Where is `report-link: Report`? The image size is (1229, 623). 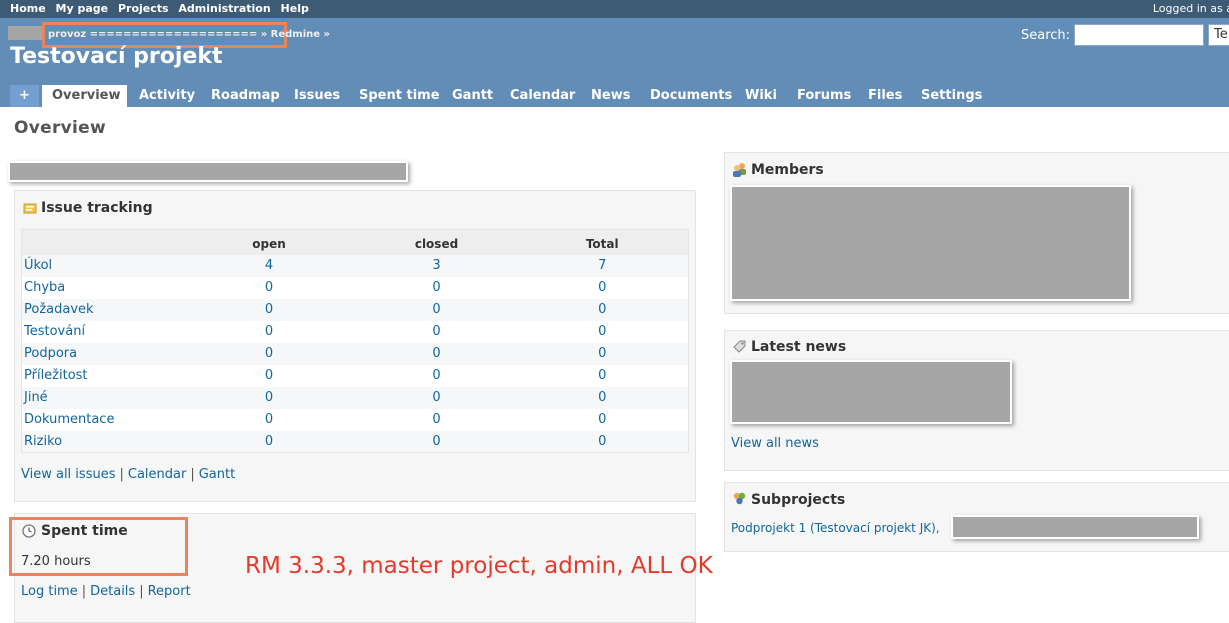 report-link: Report is located at coordinates (169, 591).